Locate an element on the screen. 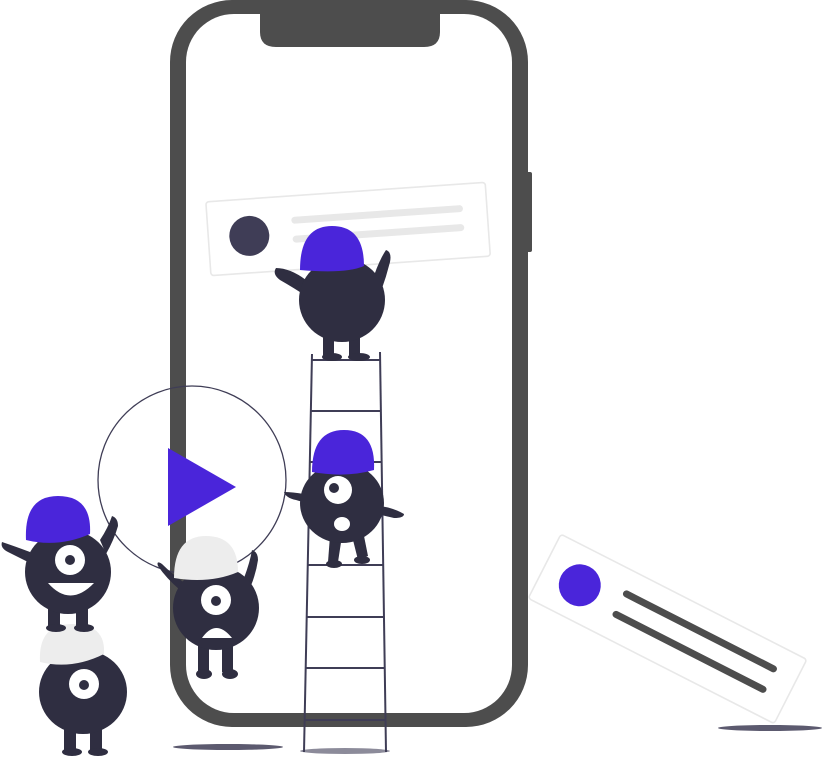  monster-hat is located at coordinates (58, 519).